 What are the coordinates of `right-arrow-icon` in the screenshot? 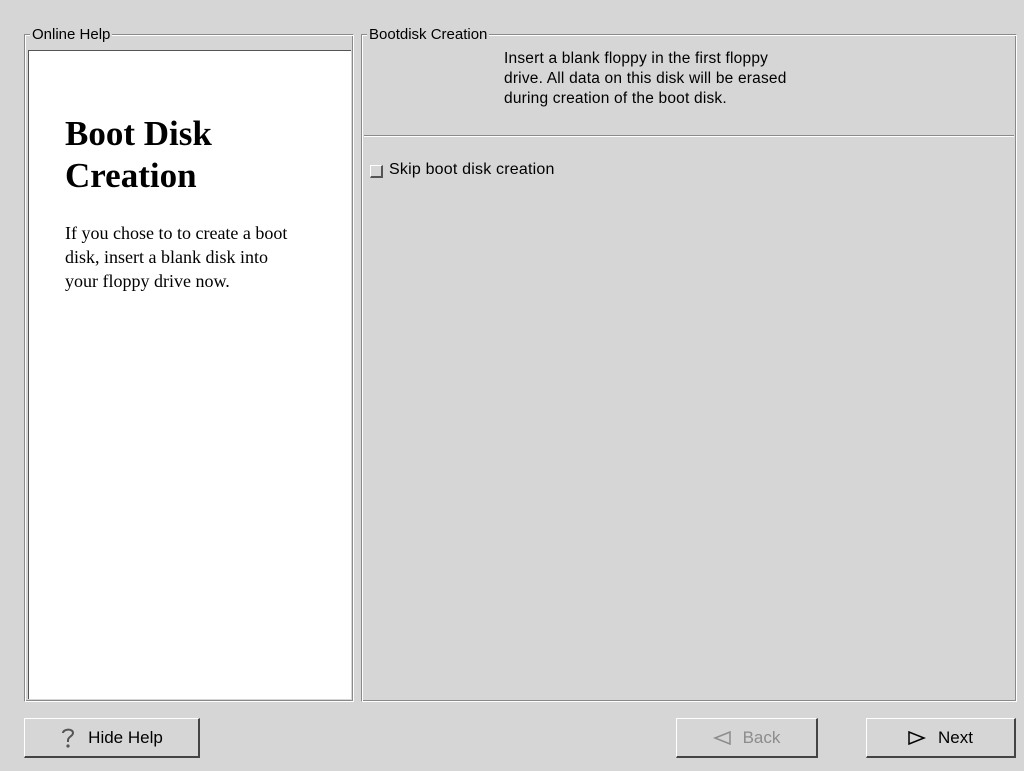 It's located at (917, 737).